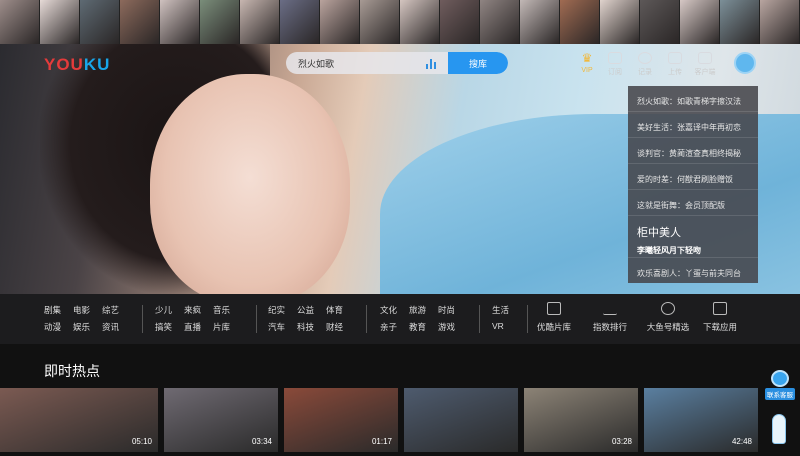 This screenshot has width=800, height=456. I want to click on nav-subscribe: 订阅, so click(615, 64).